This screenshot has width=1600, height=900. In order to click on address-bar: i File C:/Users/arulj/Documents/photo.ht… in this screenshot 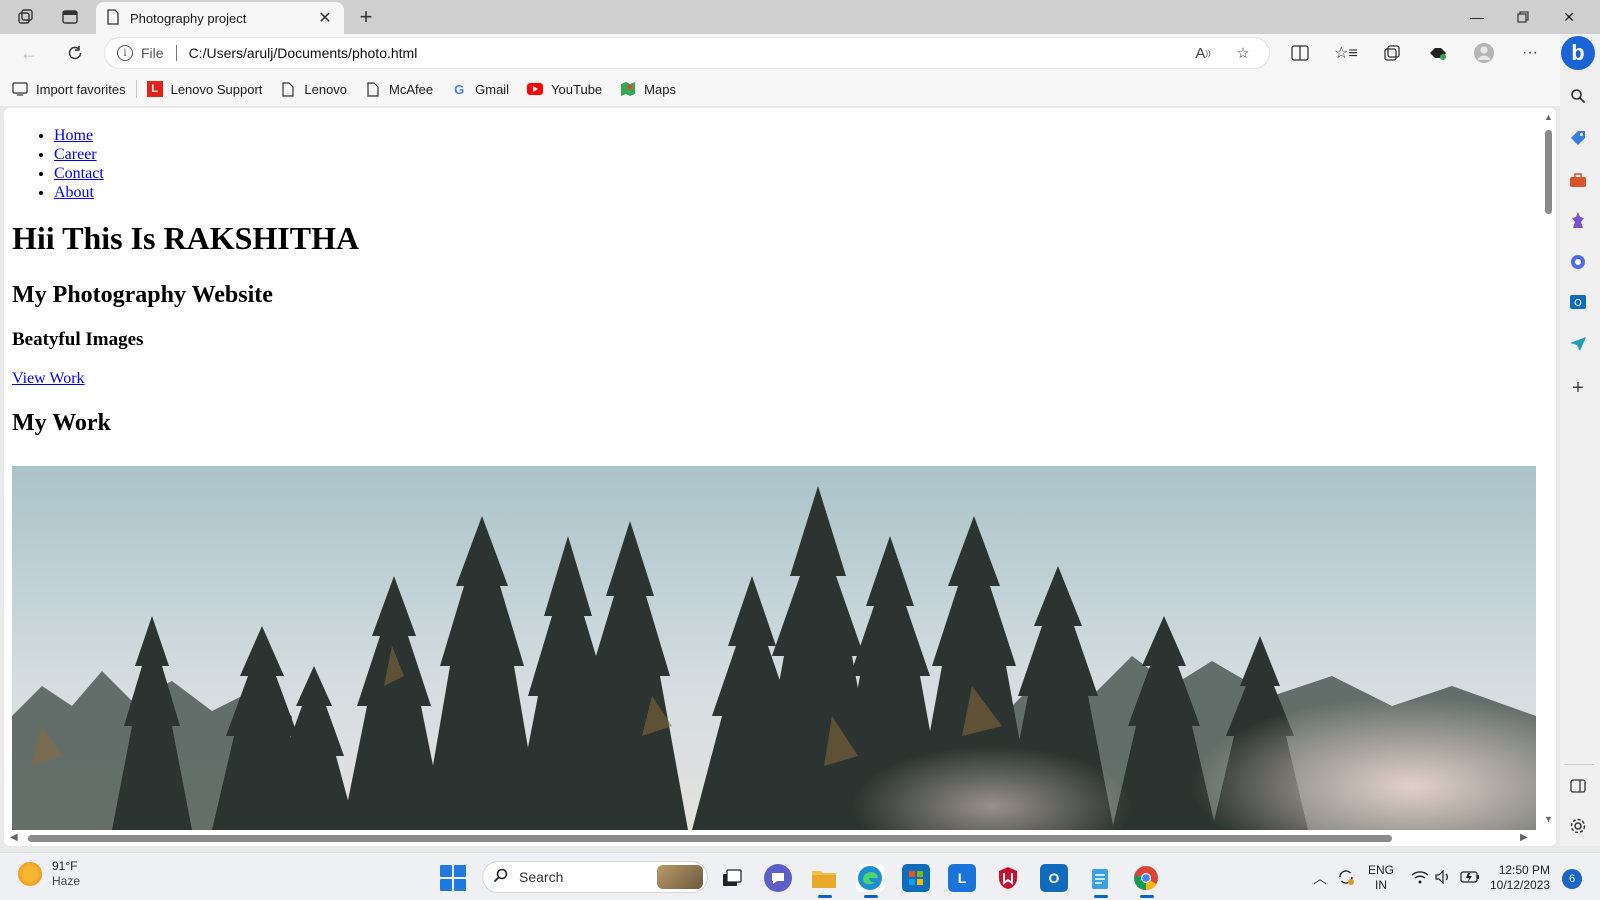, I will do `click(687, 53)`.